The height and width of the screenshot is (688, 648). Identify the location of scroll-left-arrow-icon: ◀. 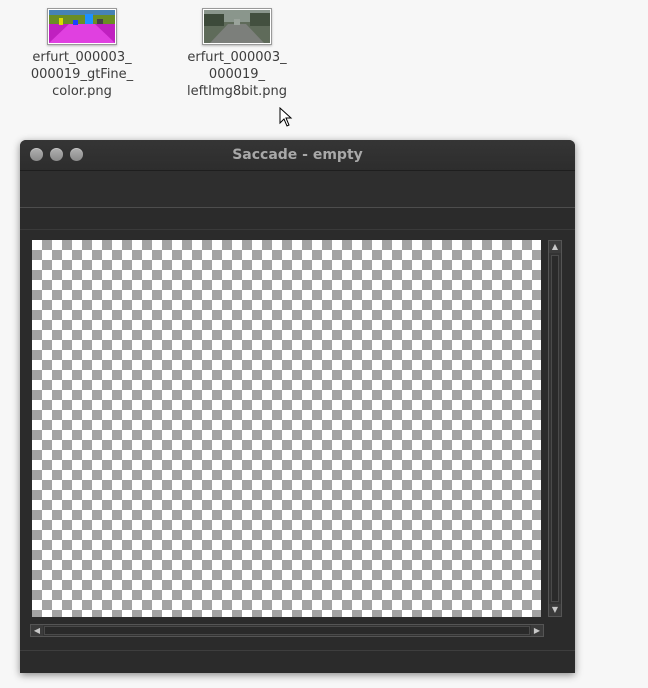
(37, 630).